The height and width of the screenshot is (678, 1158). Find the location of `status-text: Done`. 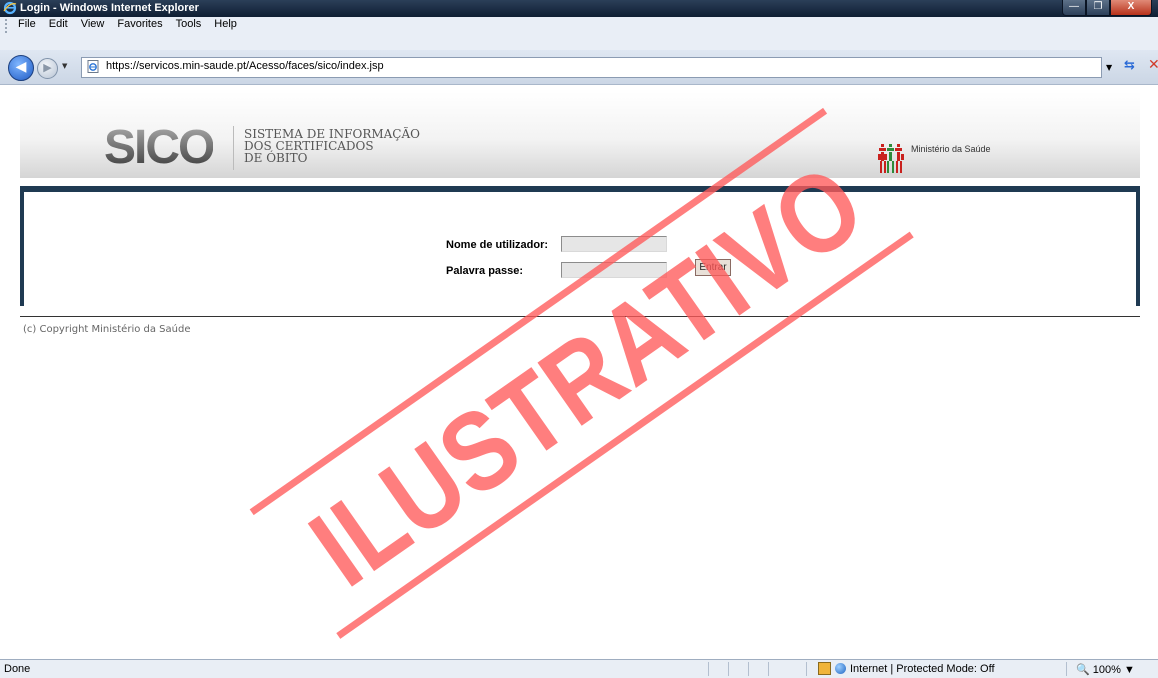

status-text: Done is located at coordinates (17, 669).